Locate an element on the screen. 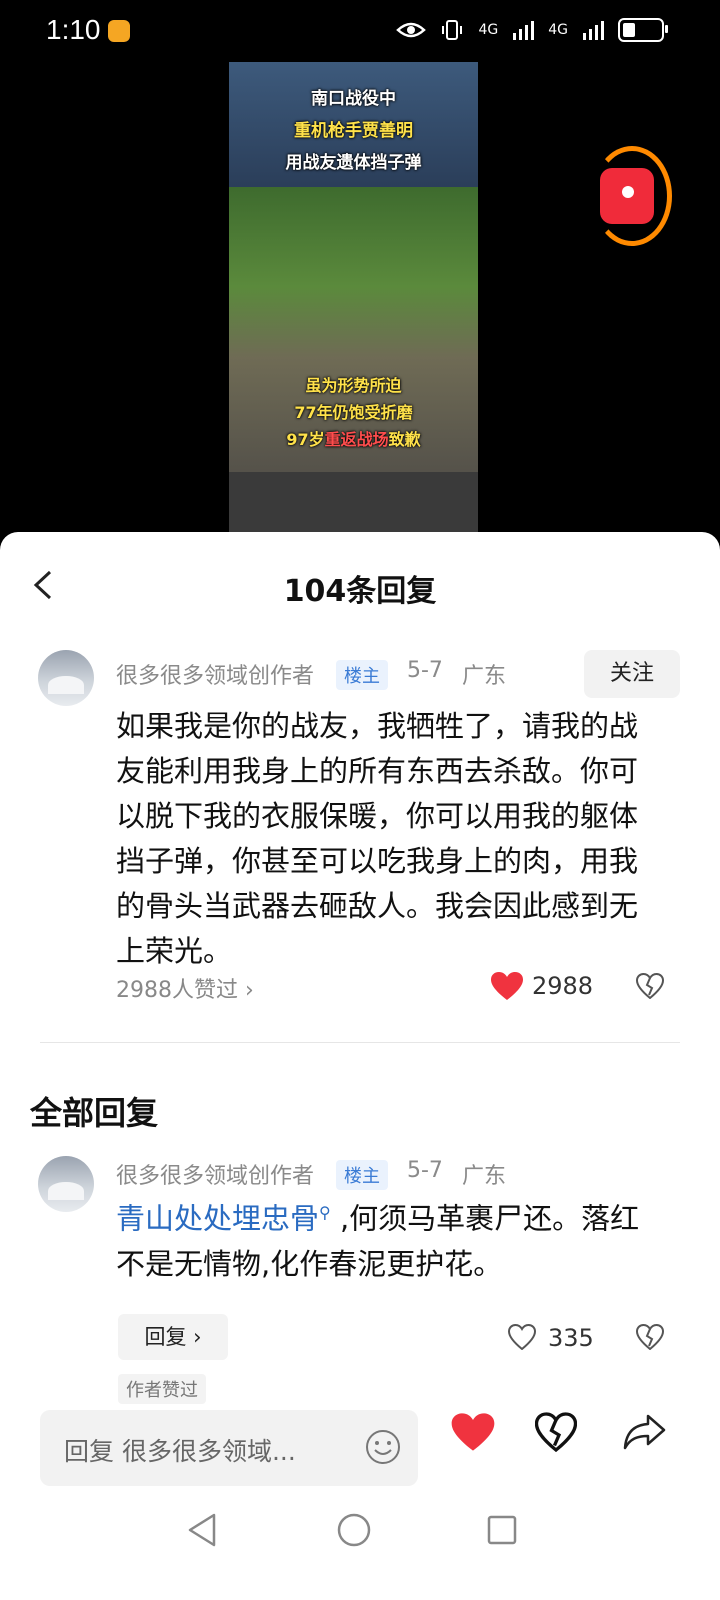  red-packet-widget is located at coordinates (632, 196).